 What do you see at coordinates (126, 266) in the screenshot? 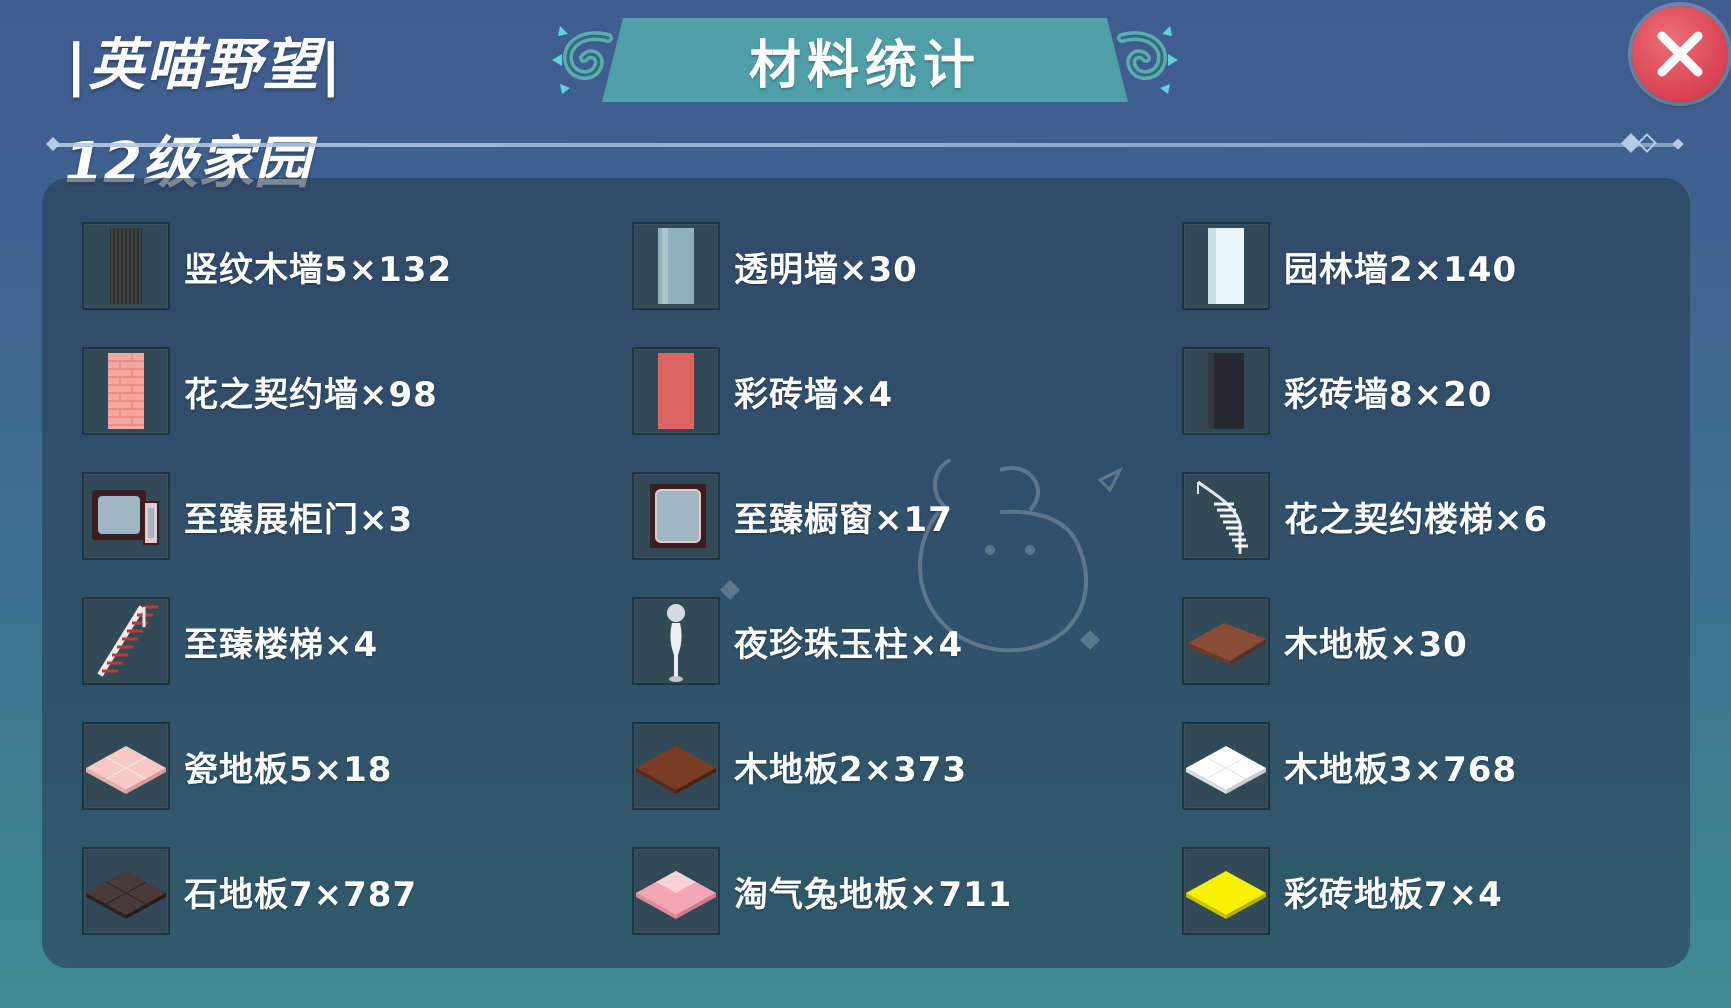
I see `striped-wood-wall-icon` at bounding box center [126, 266].